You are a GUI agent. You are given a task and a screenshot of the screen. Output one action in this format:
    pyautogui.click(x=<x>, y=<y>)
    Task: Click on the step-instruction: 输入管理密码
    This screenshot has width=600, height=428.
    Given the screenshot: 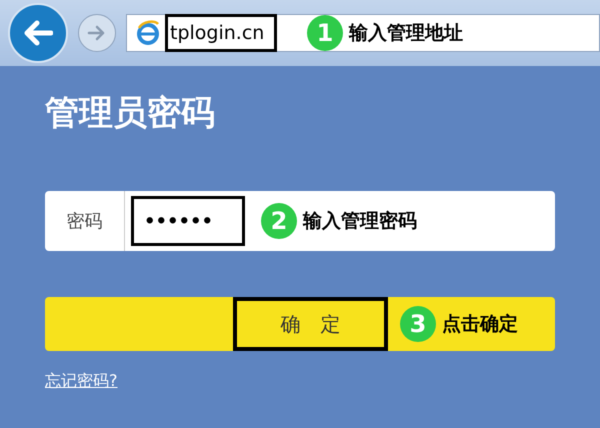 What is the action you would take?
    pyautogui.click(x=360, y=221)
    